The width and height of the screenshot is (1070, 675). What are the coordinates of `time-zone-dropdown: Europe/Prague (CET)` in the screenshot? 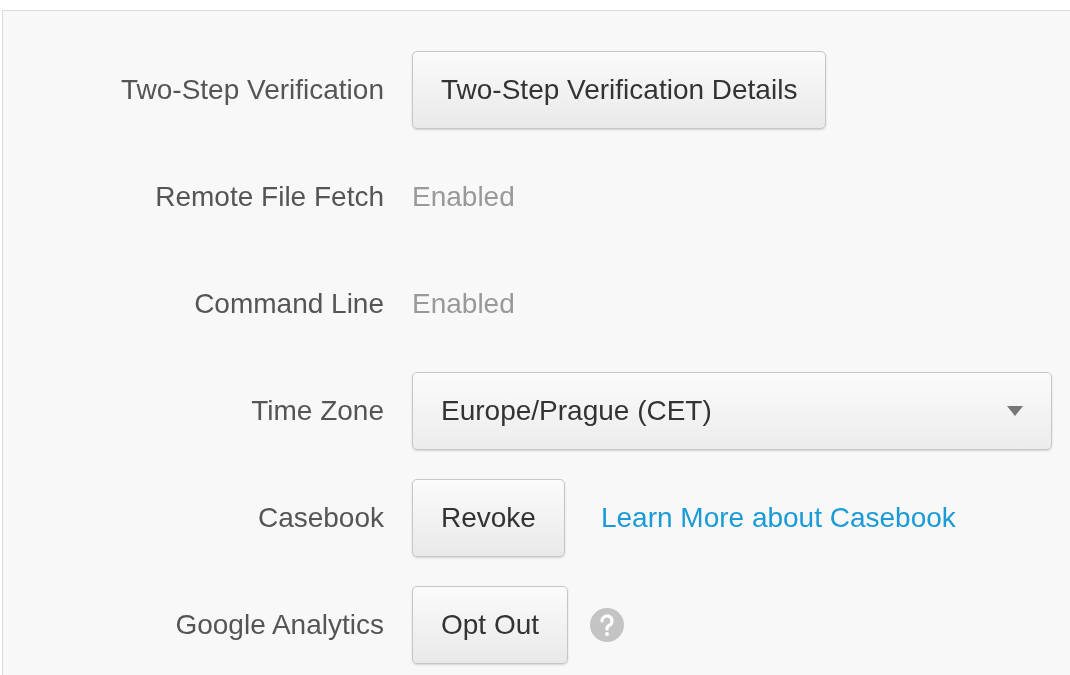 It's located at (732, 410).